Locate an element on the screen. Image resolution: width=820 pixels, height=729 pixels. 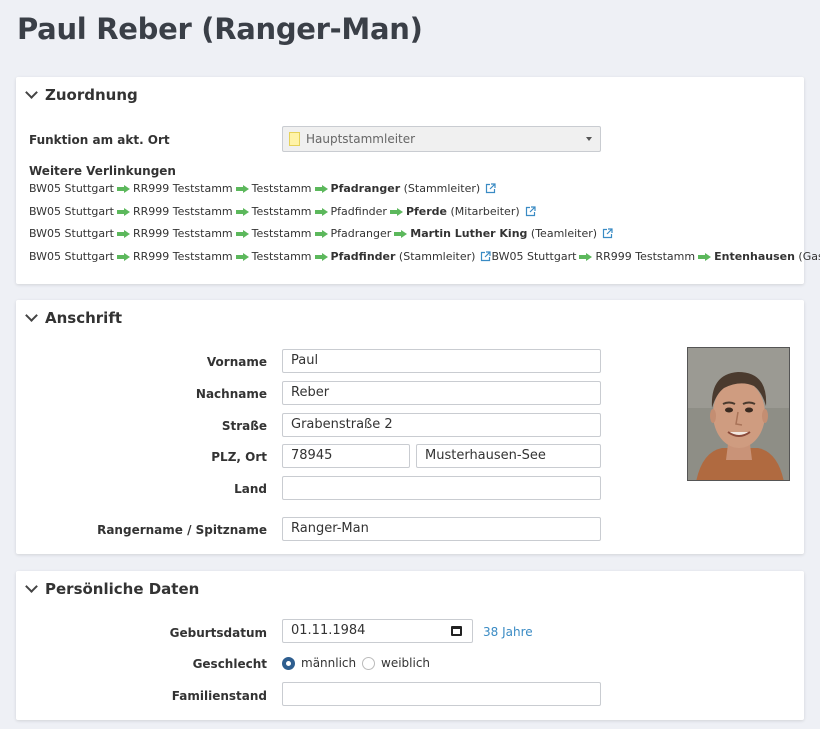
plz-input: 78945 is located at coordinates (346, 456).